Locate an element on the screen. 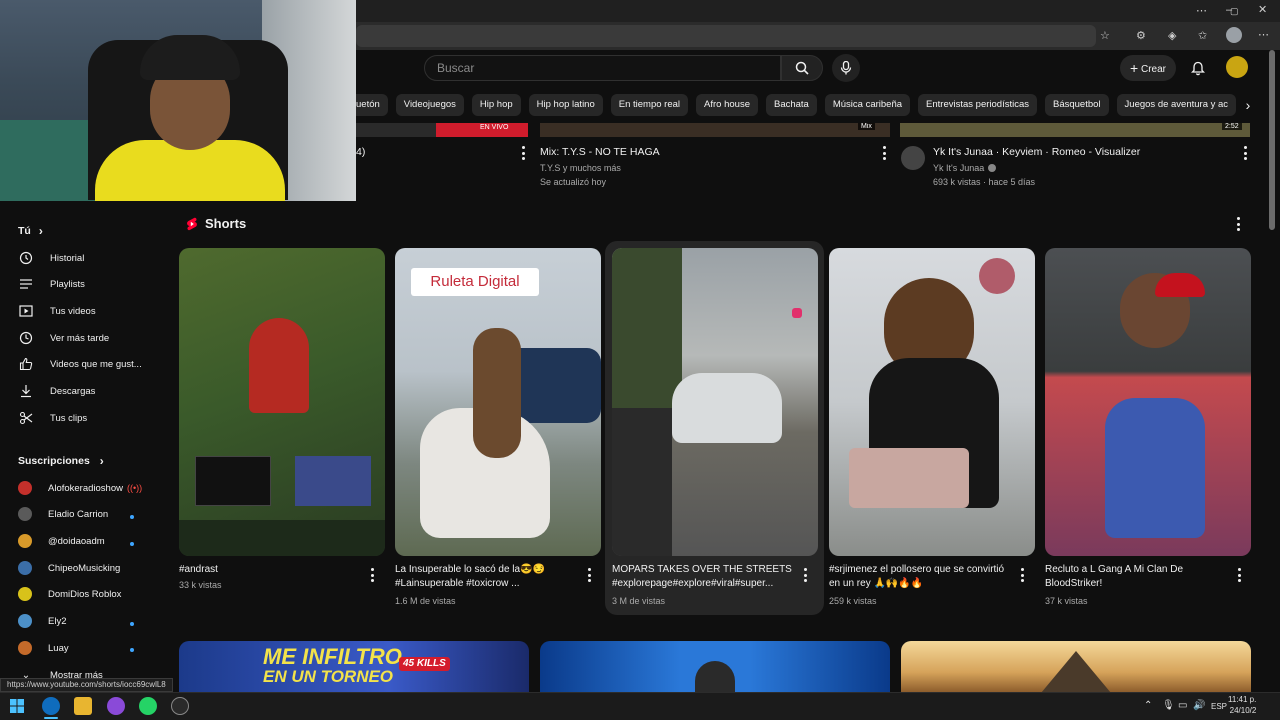  messenger-icon is located at coordinates (116, 706).